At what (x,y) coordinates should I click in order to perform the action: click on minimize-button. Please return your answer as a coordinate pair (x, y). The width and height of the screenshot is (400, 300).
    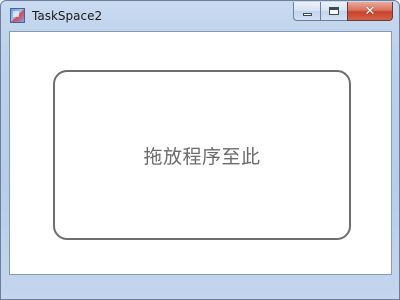
    Looking at the image, I should click on (306, 11).